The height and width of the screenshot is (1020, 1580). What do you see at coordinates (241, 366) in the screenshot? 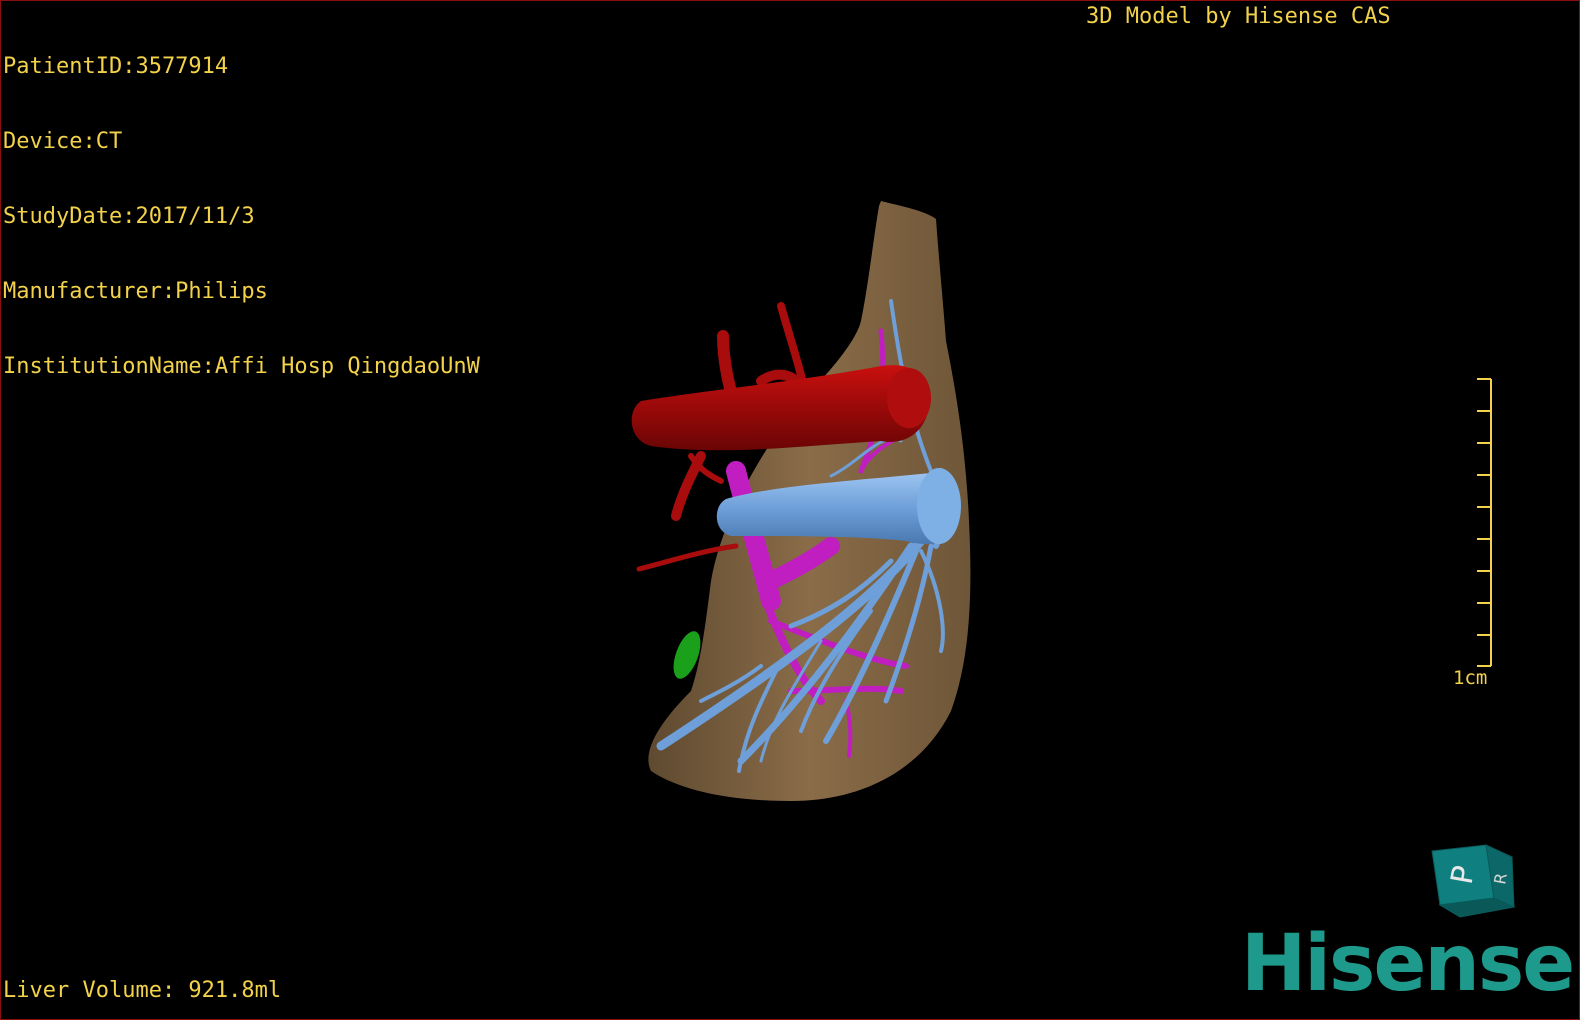
I see `institution-text: InstitutionName:Affi Hosp QingdaoUnW` at bounding box center [241, 366].